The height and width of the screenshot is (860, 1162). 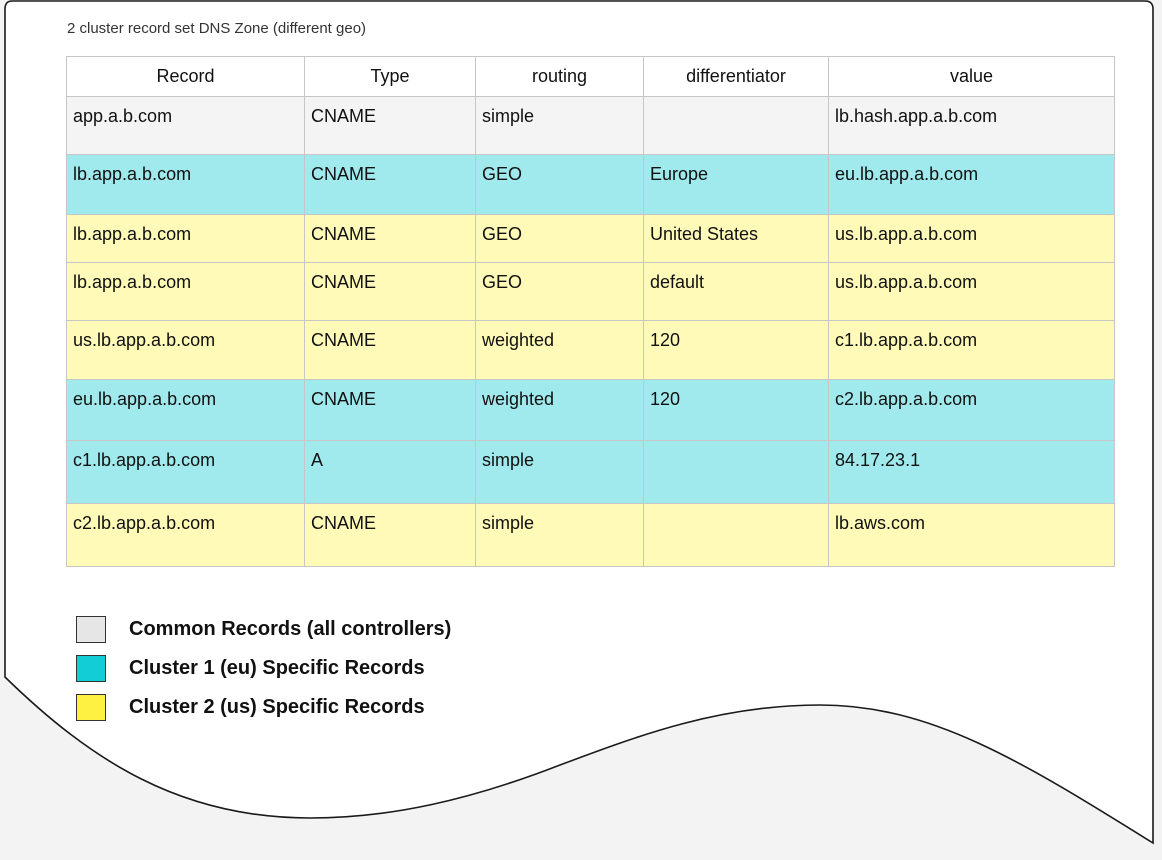 I want to click on cell-differentiator: United States, so click(x=736, y=238).